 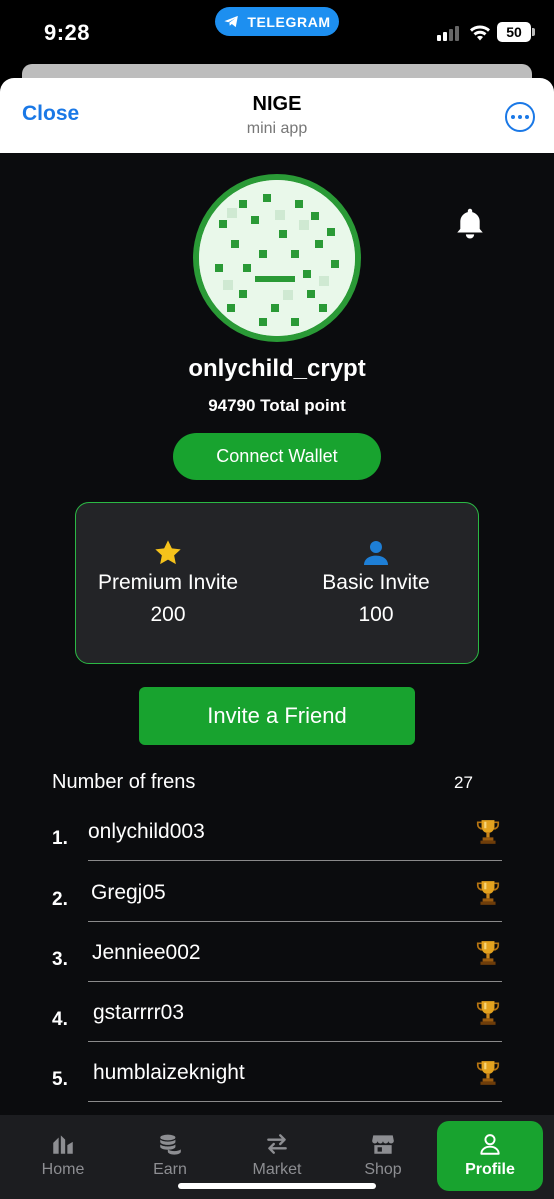 What do you see at coordinates (168, 614) in the screenshot?
I see `premium-invite-count: 200` at bounding box center [168, 614].